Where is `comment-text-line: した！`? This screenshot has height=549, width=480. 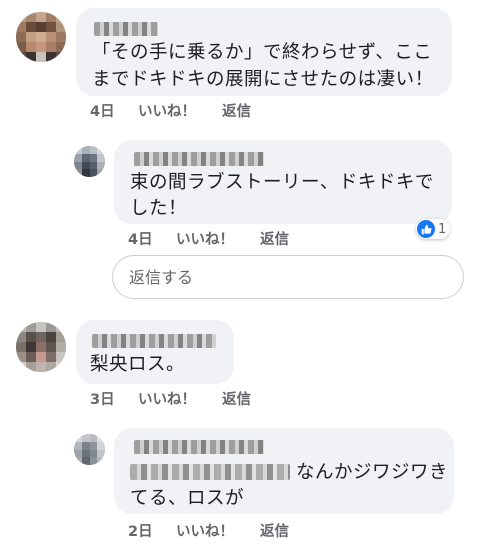 comment-text-line: した！ is located at coordinates (159, 208).